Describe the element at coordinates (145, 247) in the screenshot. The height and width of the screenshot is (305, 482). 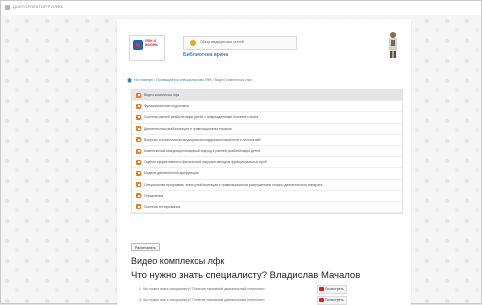
I see `print-button: Распечатать` at that location.